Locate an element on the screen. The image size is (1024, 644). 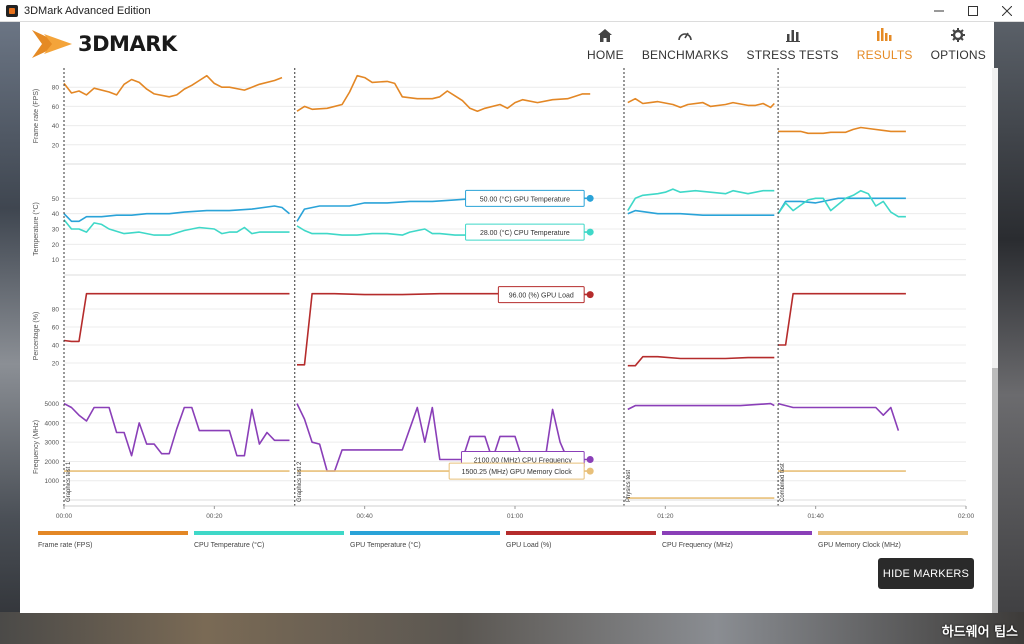
nav-benchmarks: BENCHMARKS is located at coordinates (685, 44).